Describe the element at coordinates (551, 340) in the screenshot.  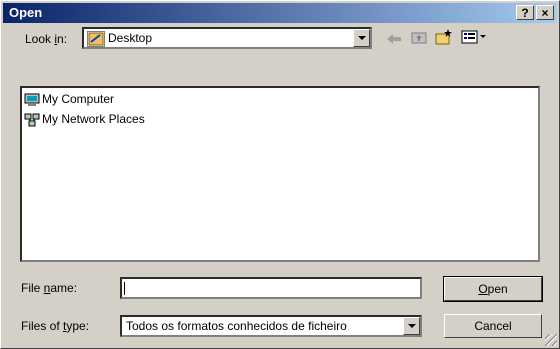
I see `resize-grip` at that location.